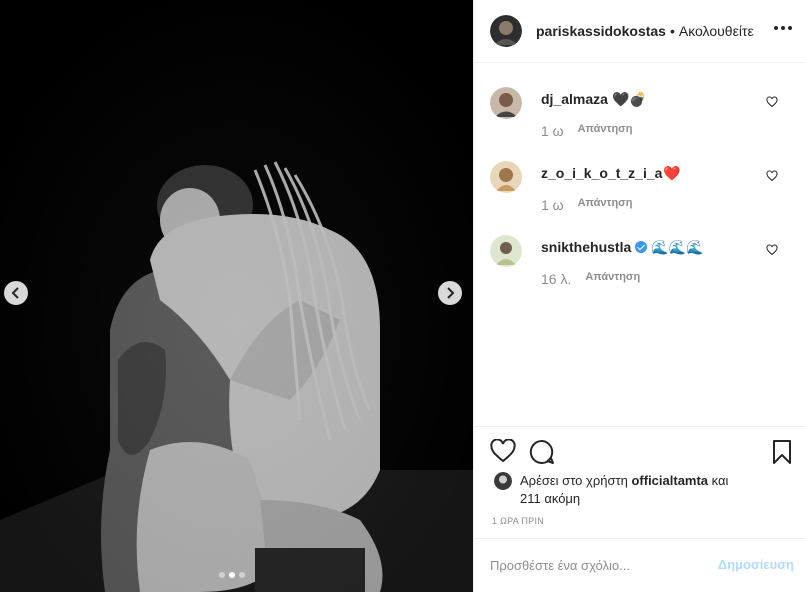  Describe the element at coordinates (720, 480) in the screenshot. I see `likes-conjunction: και` at that location.